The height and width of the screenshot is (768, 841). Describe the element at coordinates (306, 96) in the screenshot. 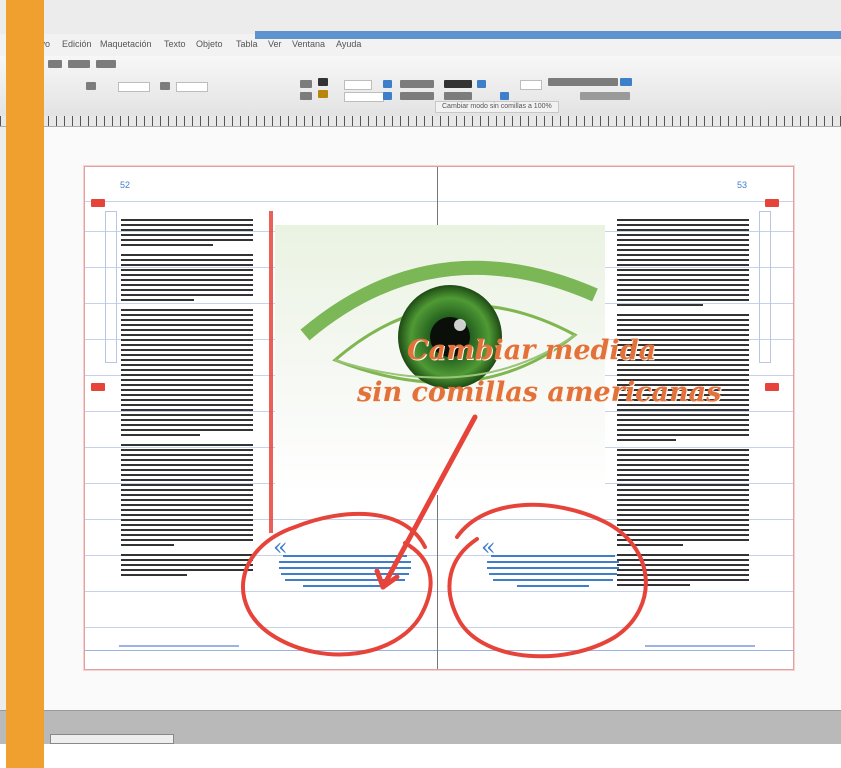

I see `flip-vertical-button` at that location.